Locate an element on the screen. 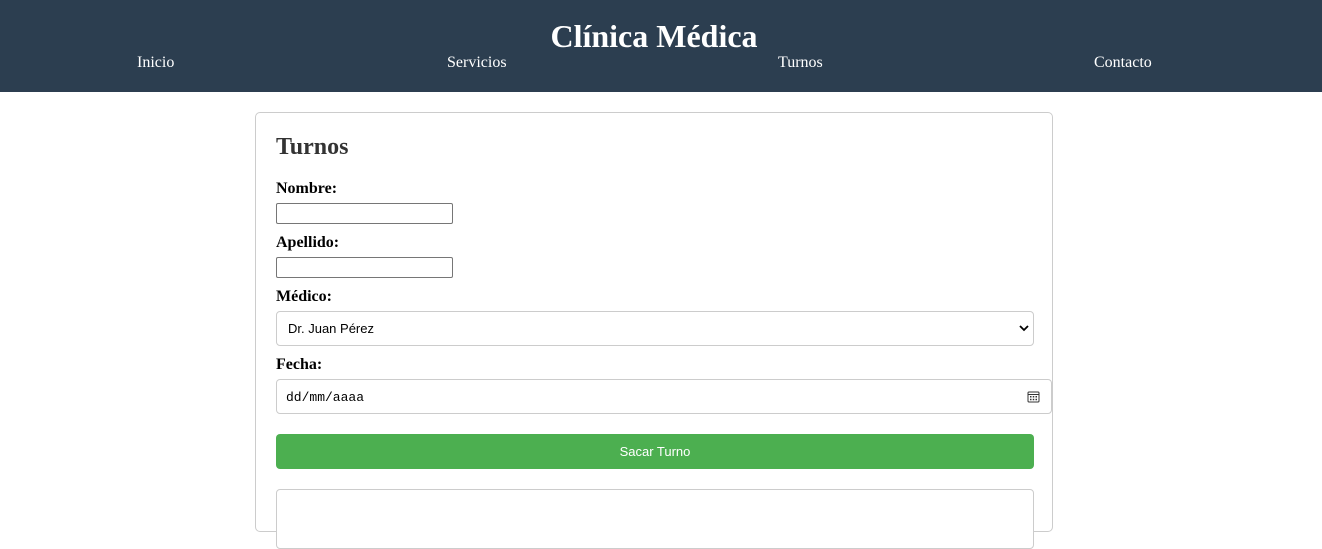  nombre-label: Nombre: is located at coordinates (307, 188).